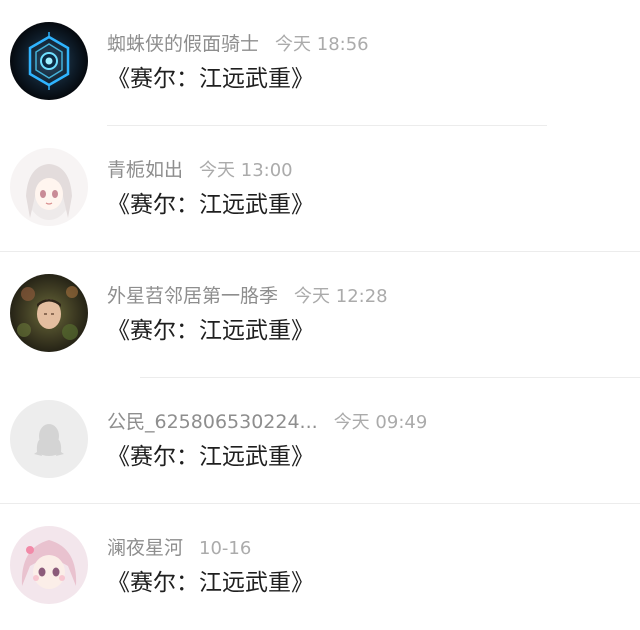  I want to click on anime-girl-avatar-icon, so click(49, 187).